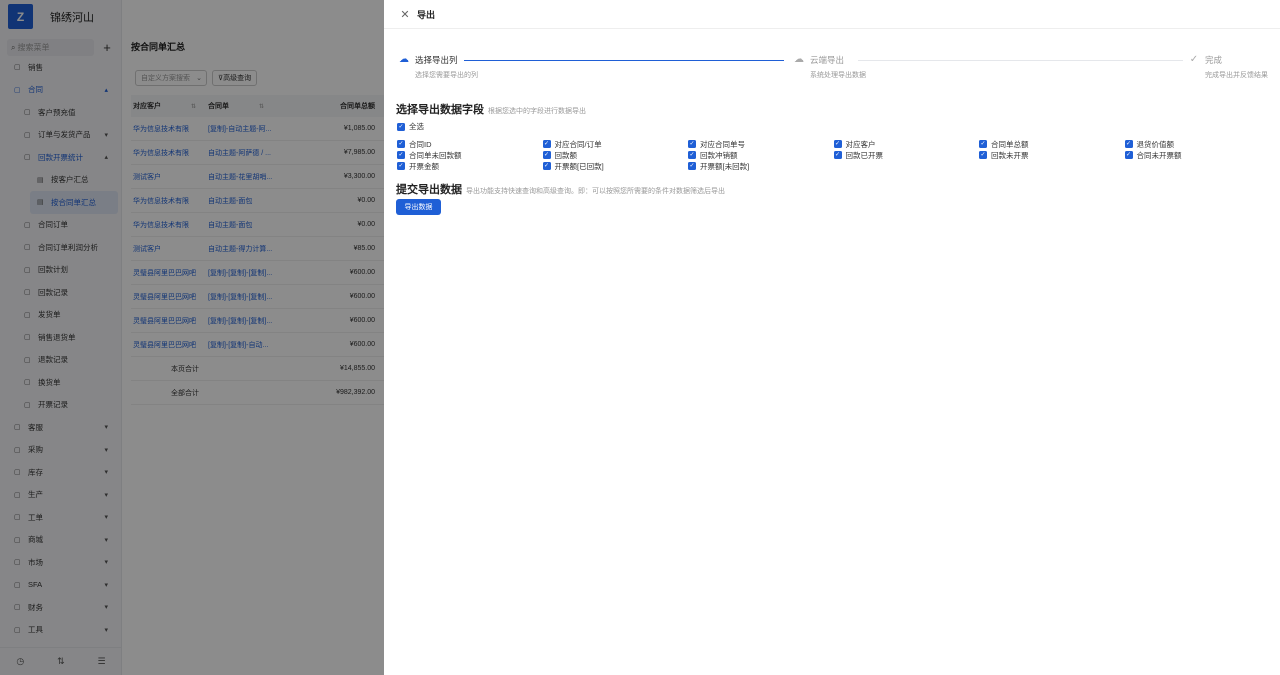 This screenshot has height=675, width=1280. I want to click on field-checkbox: ✓ 回款额, so click(615, 155).